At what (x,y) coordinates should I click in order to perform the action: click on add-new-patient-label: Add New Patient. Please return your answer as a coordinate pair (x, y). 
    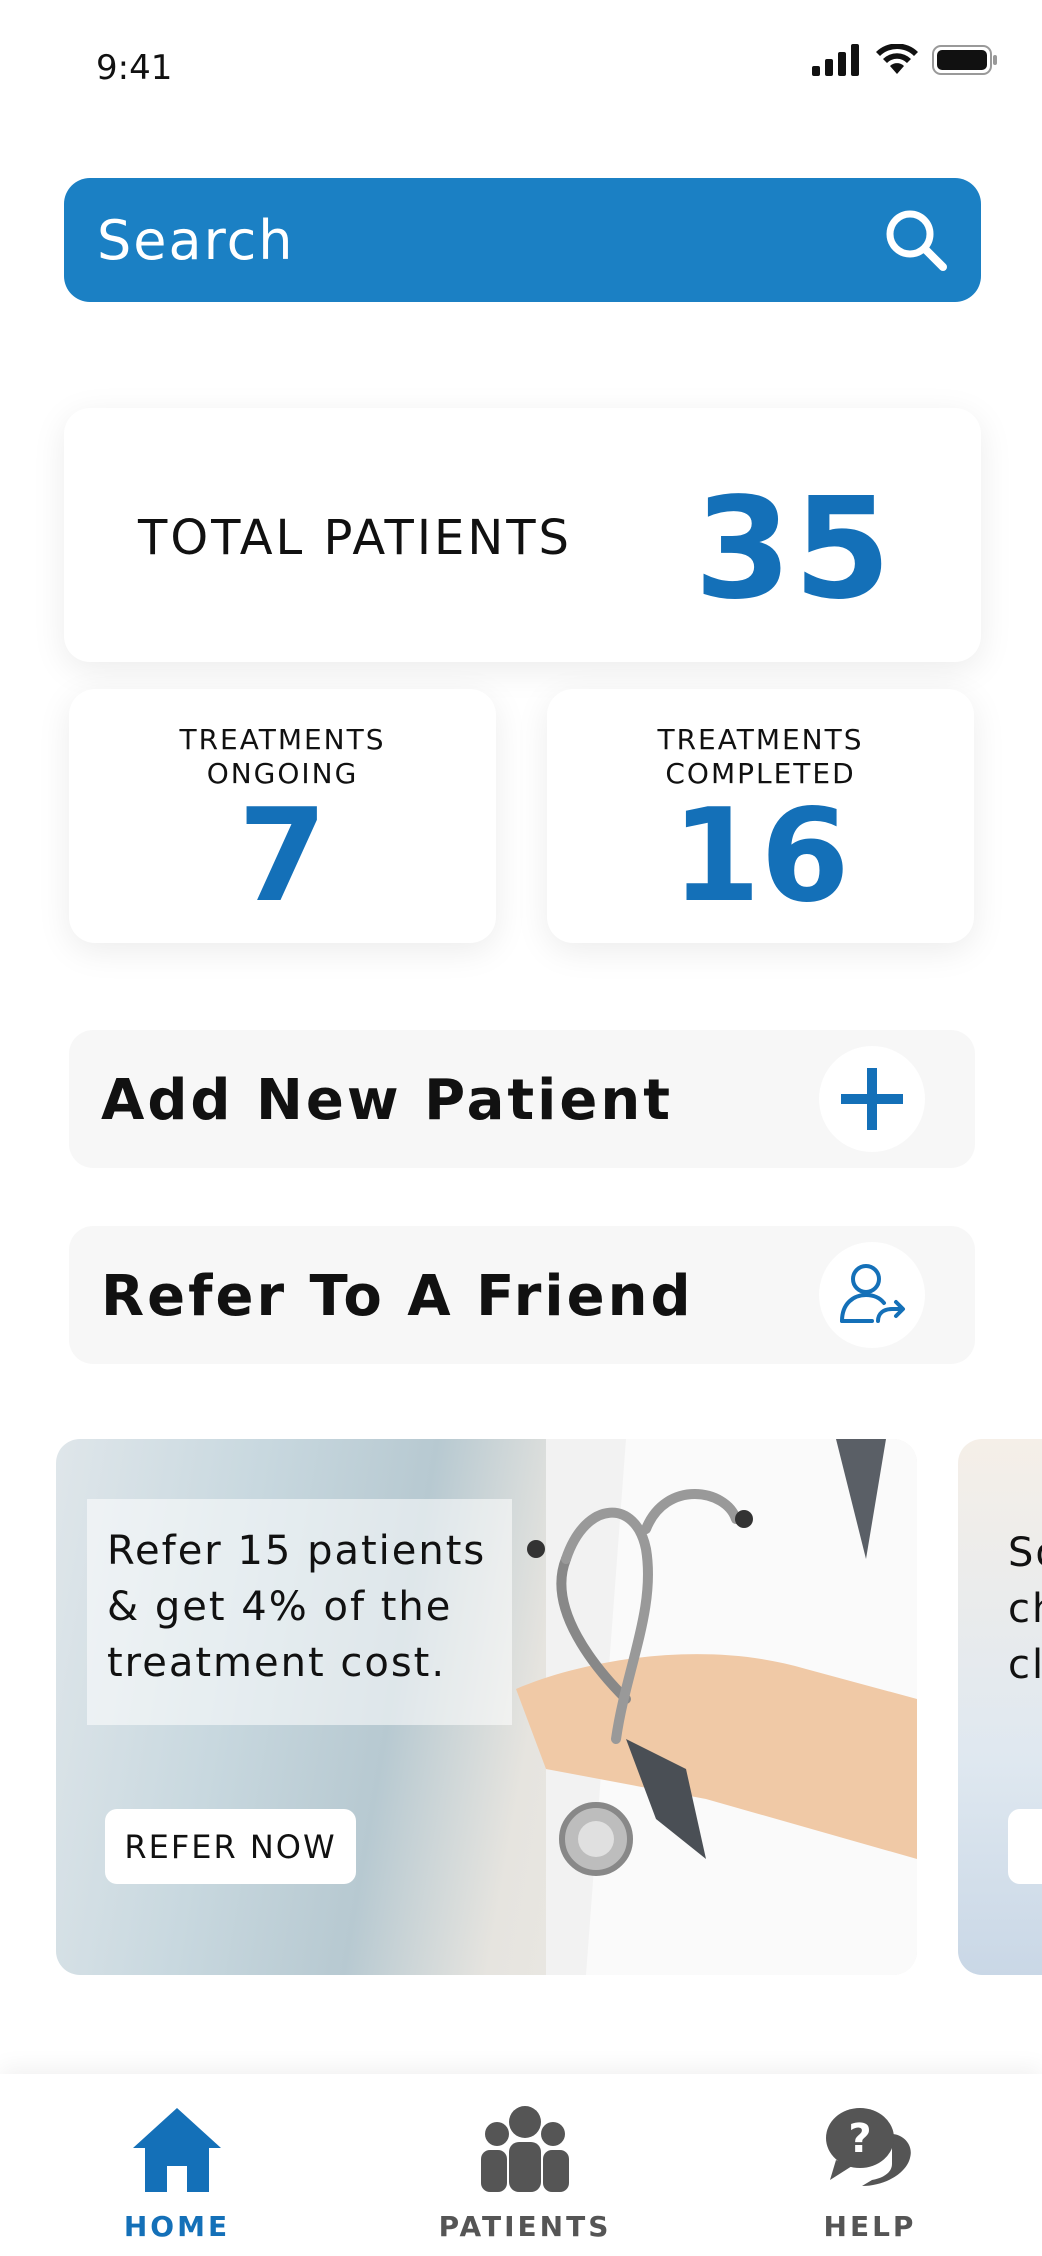
    Looking at the image, I should click on (387, 1100).